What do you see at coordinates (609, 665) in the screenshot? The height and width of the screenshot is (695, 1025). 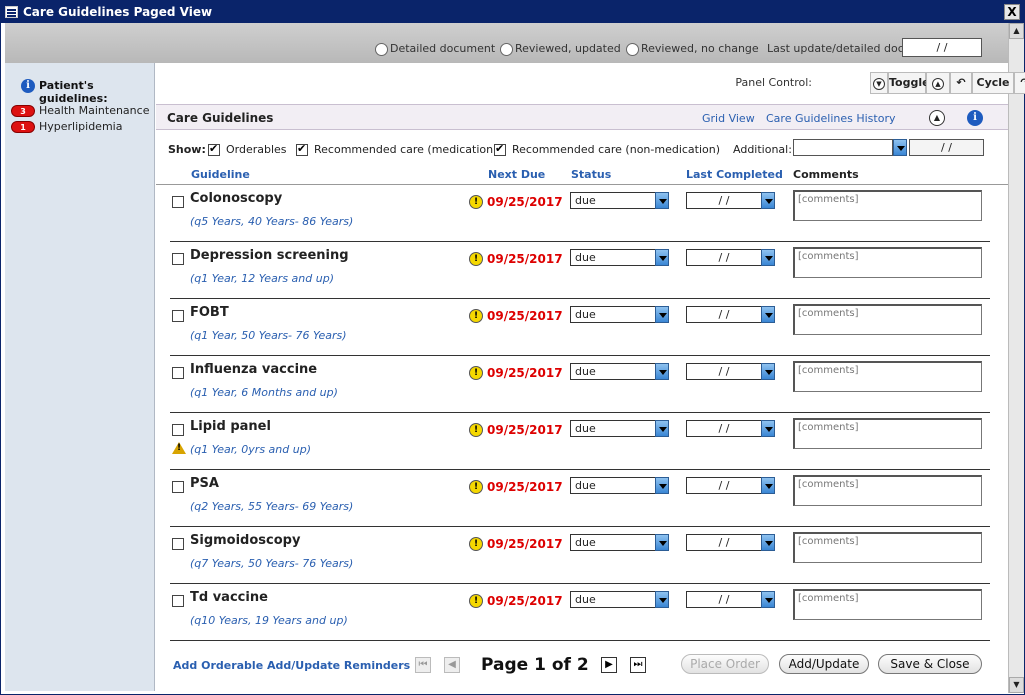 I see `next-page-icon: ▶` at bounding box center [609, 665].